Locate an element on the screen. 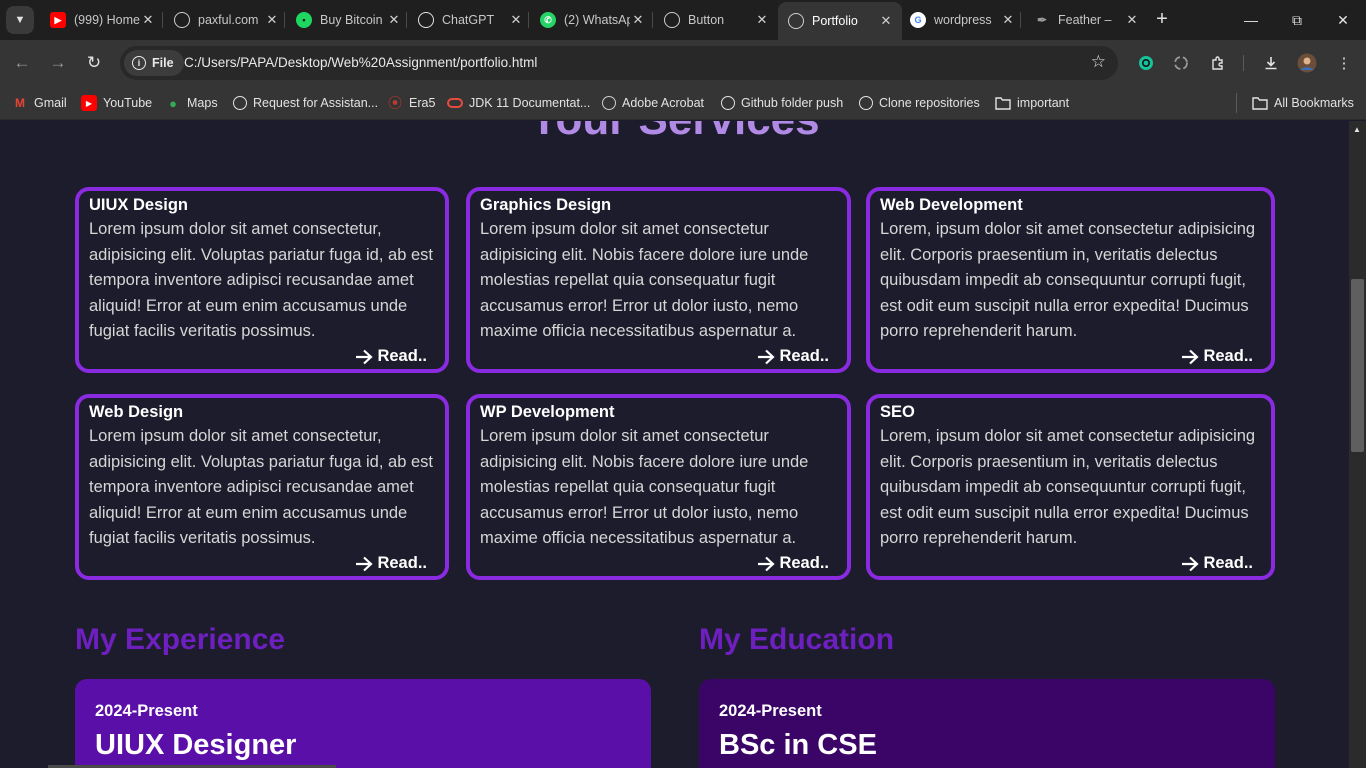 The image size is (1366, 768). bookmark-star-icon: ☆ is located at coordinates (1098, 62).